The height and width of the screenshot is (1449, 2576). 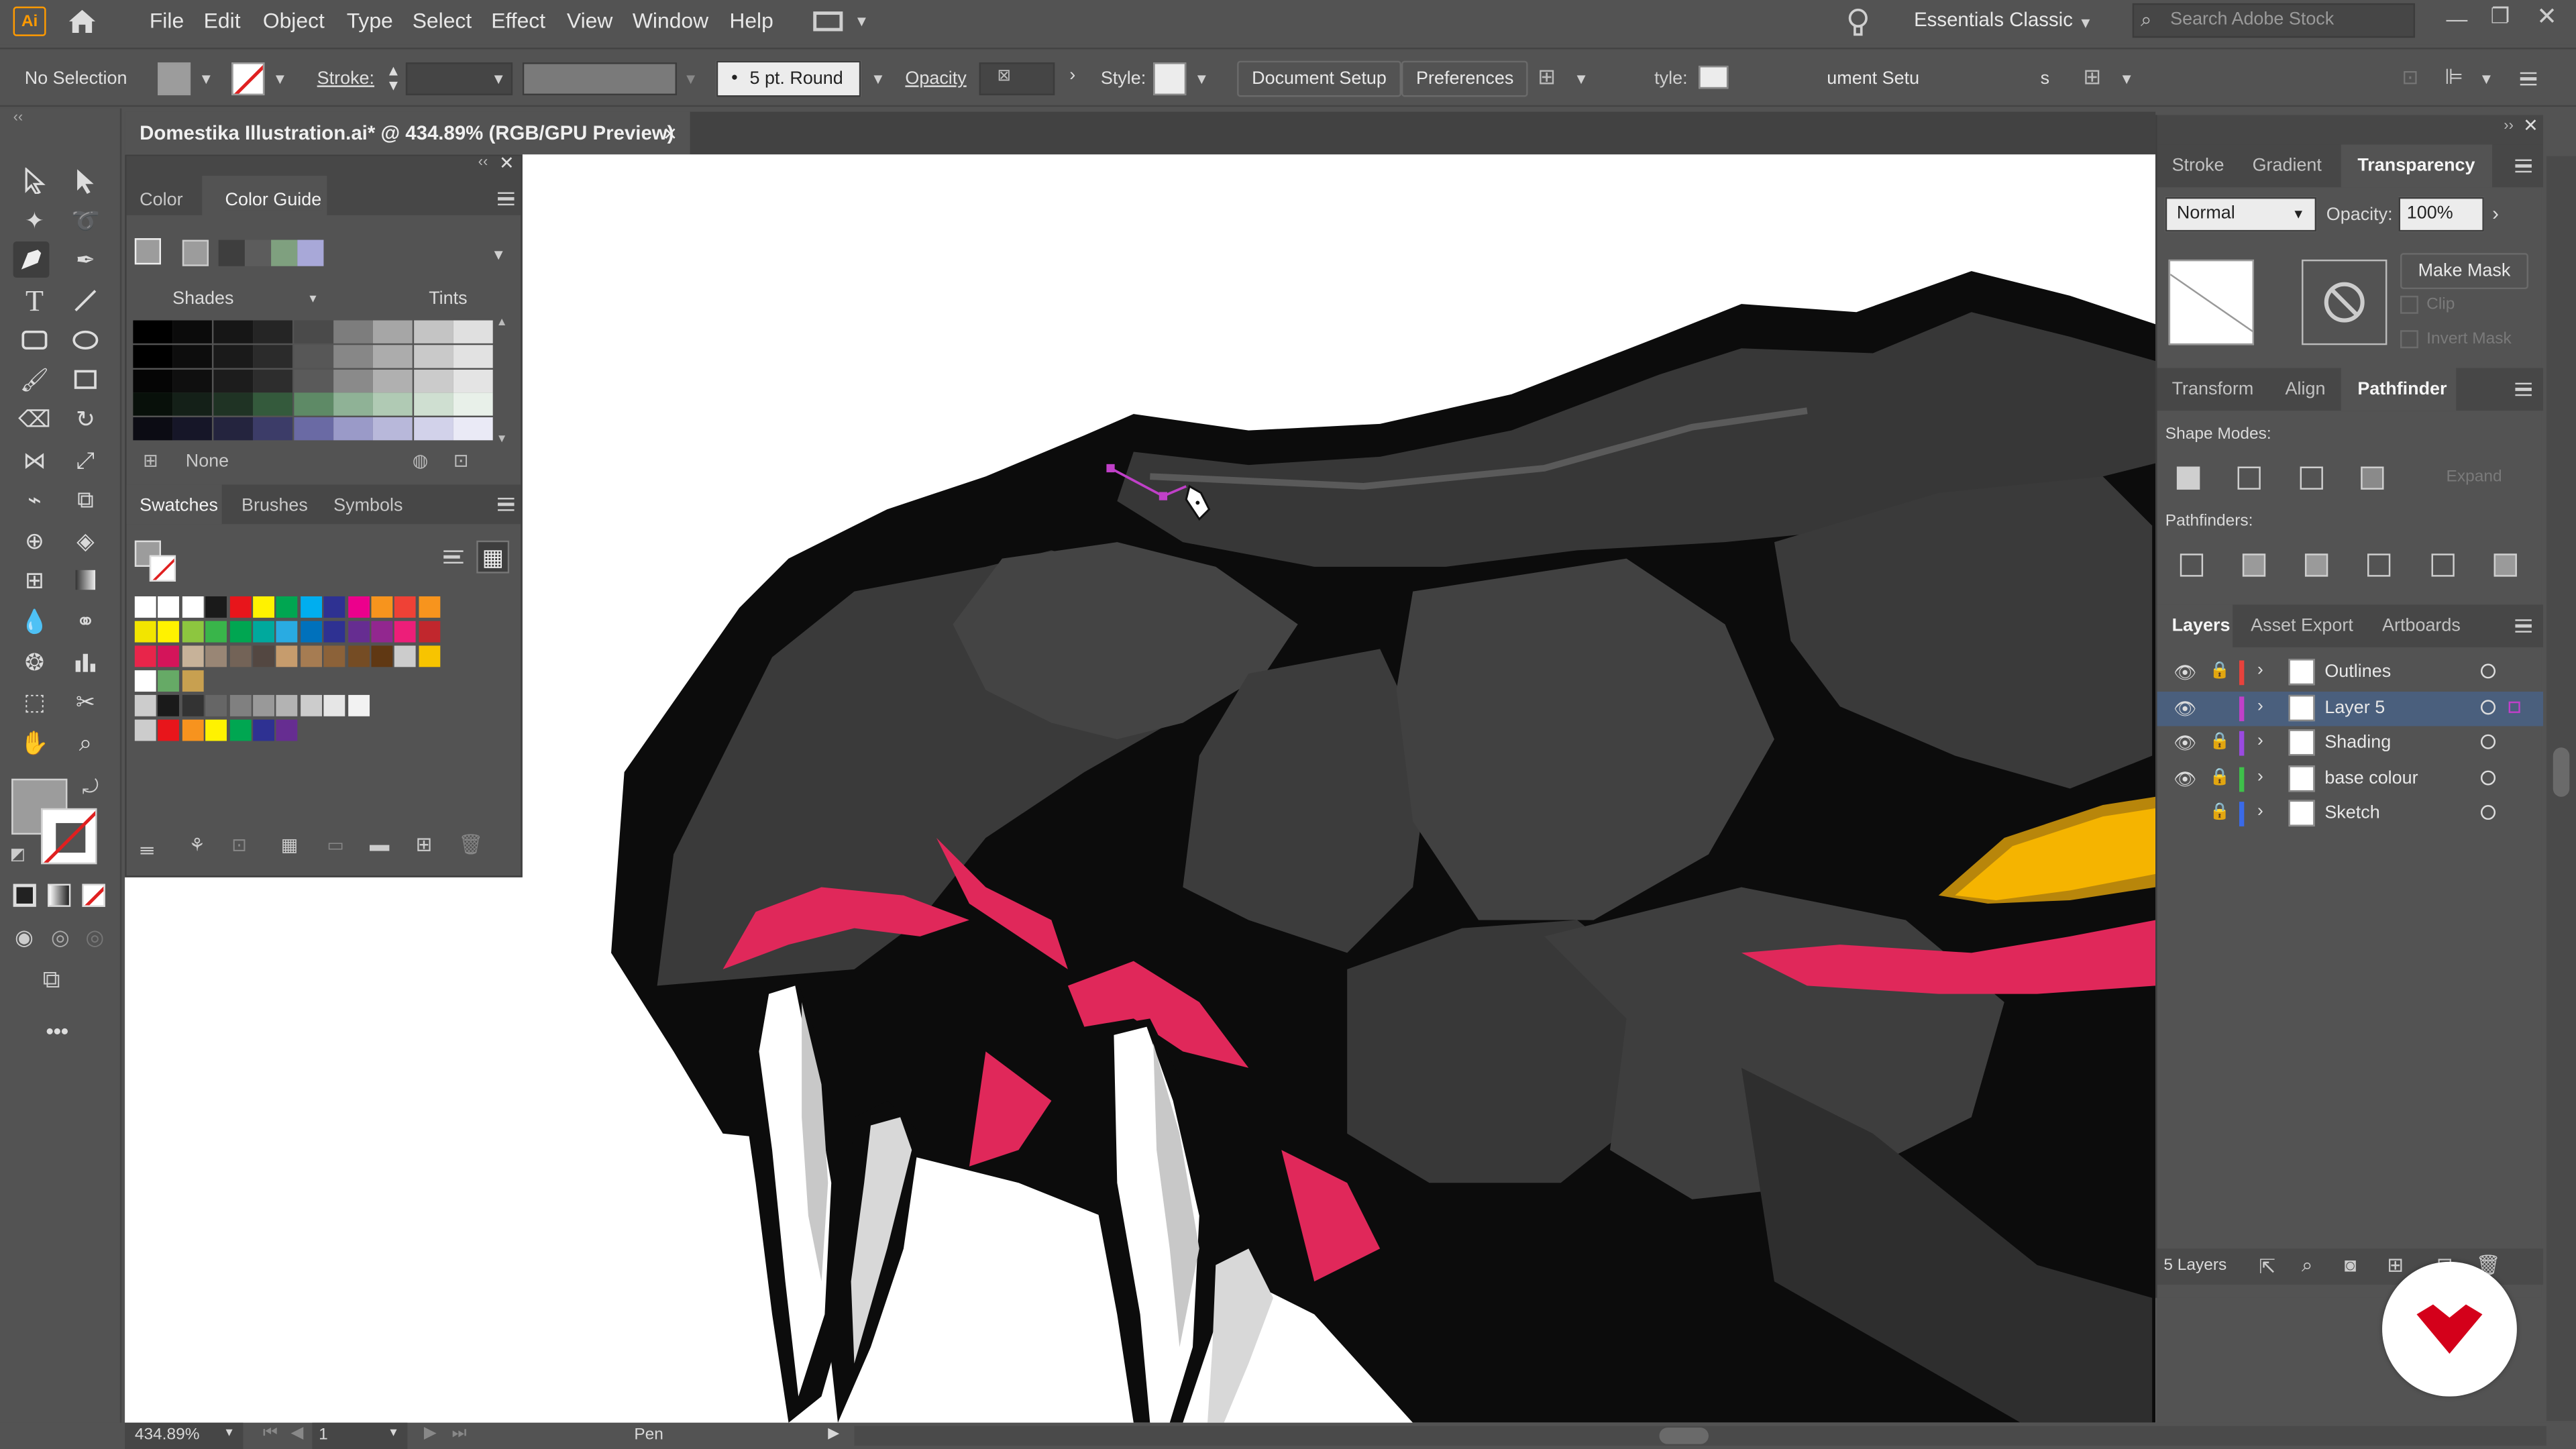 What do you see at coordinates (751, 20) in the screenshot?
I see `menu-help: Help` at bounding box center [751, 20].